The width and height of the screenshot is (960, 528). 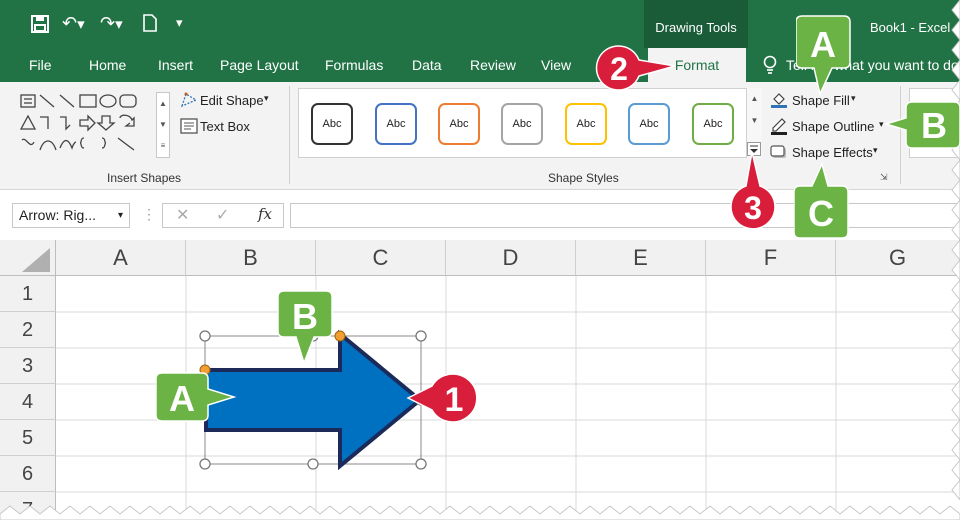 What do you see at coordinates (73, 24) in the screenshot?
I see `undo-icon: ↶▾` at bounding box center [73, 24].